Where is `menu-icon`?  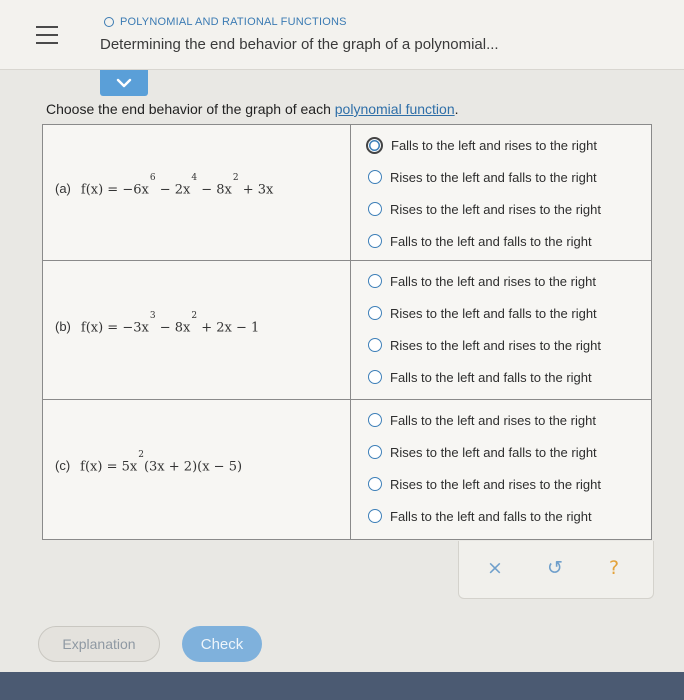
menu-icon is located at coordinates (47, 35).